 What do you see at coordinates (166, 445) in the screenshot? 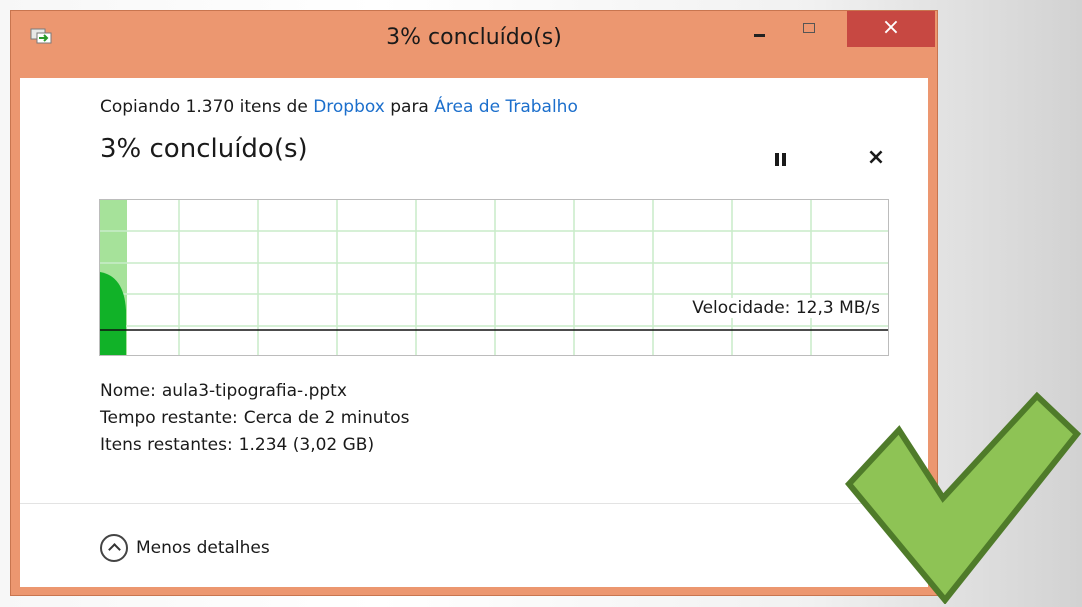
I see `detail-key: Itens restantes:` at bounding box center [166, 445].